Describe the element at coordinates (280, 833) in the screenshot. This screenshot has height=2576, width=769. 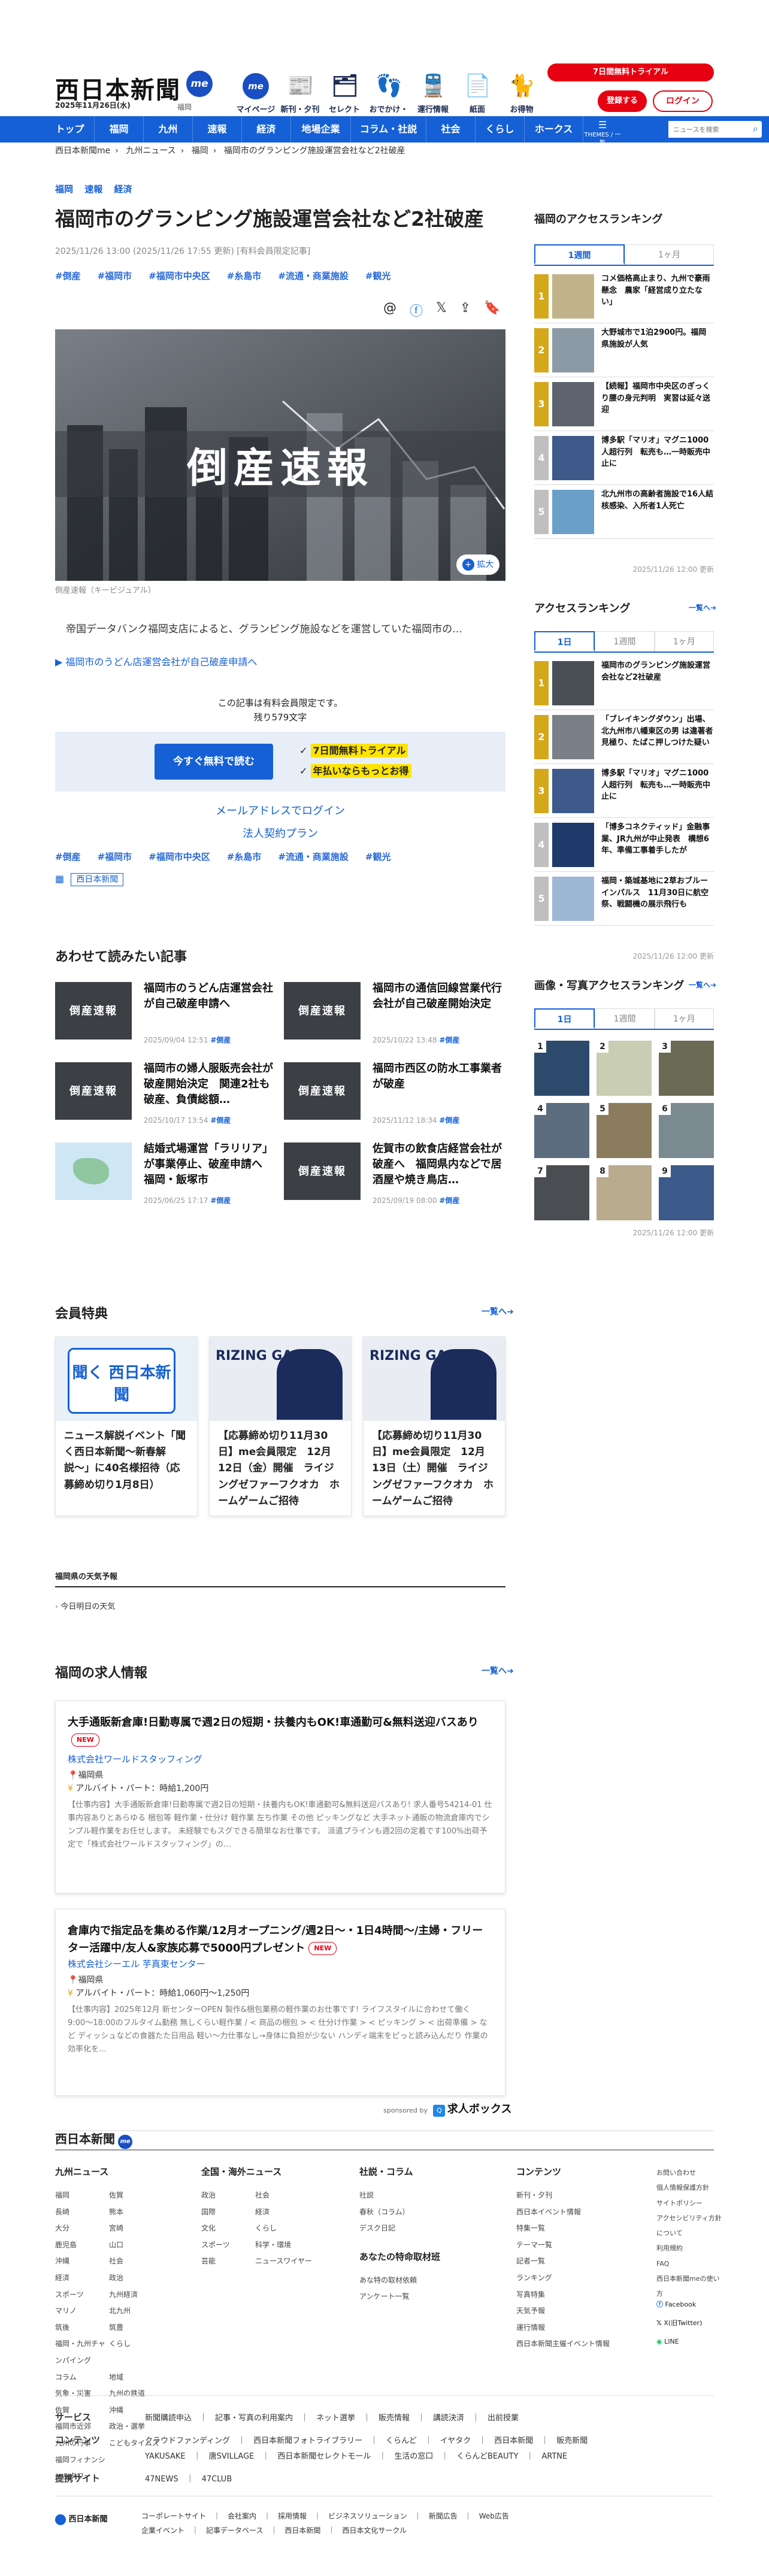
I see `corp-plan-link: 法人契約プラン` at that location.